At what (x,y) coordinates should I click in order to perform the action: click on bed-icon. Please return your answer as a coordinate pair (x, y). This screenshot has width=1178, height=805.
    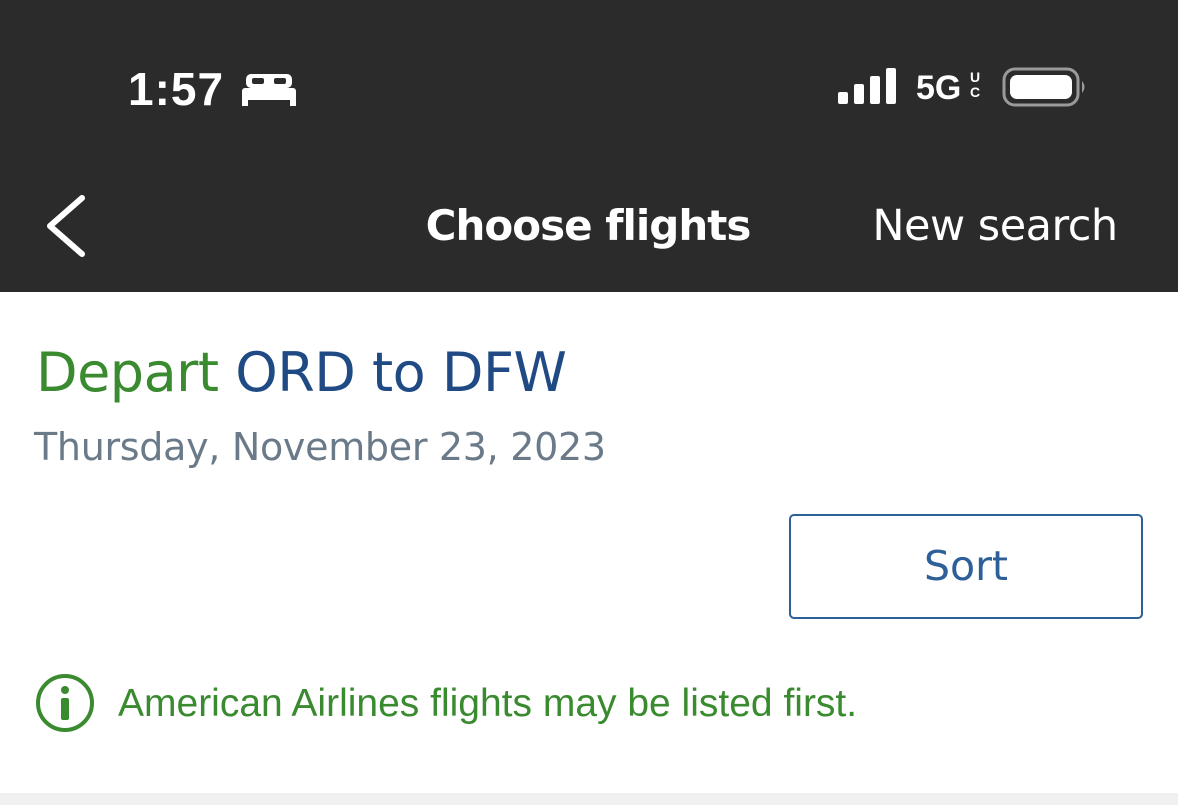
    Looking at the image, I should click on (269, 90).